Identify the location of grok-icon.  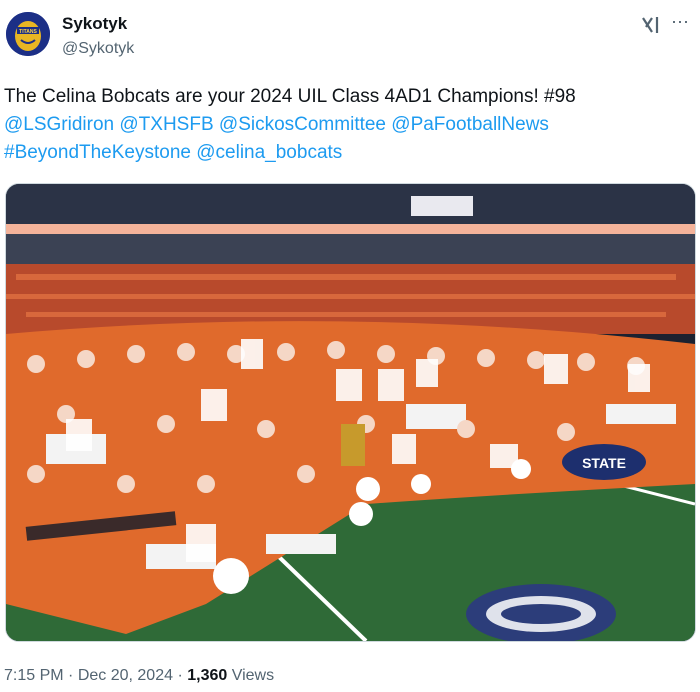
(651, 25).